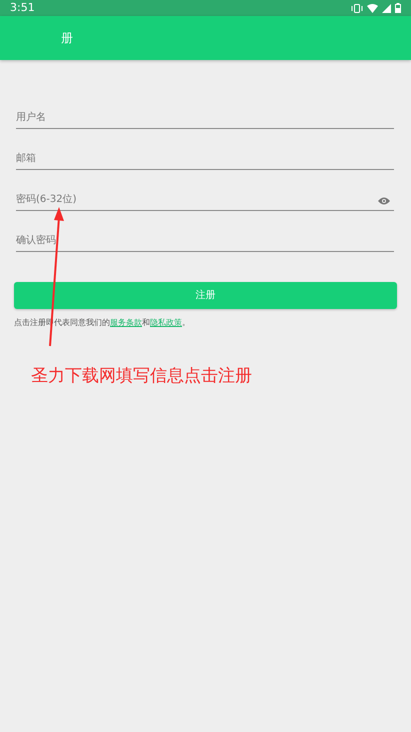 Image resolution: width=411 pixels, height=732 pixels. What do you see at coordinates (205, 119) in the screenshot?
I see `input-field: 用户名` at bounding box center [205, 119].